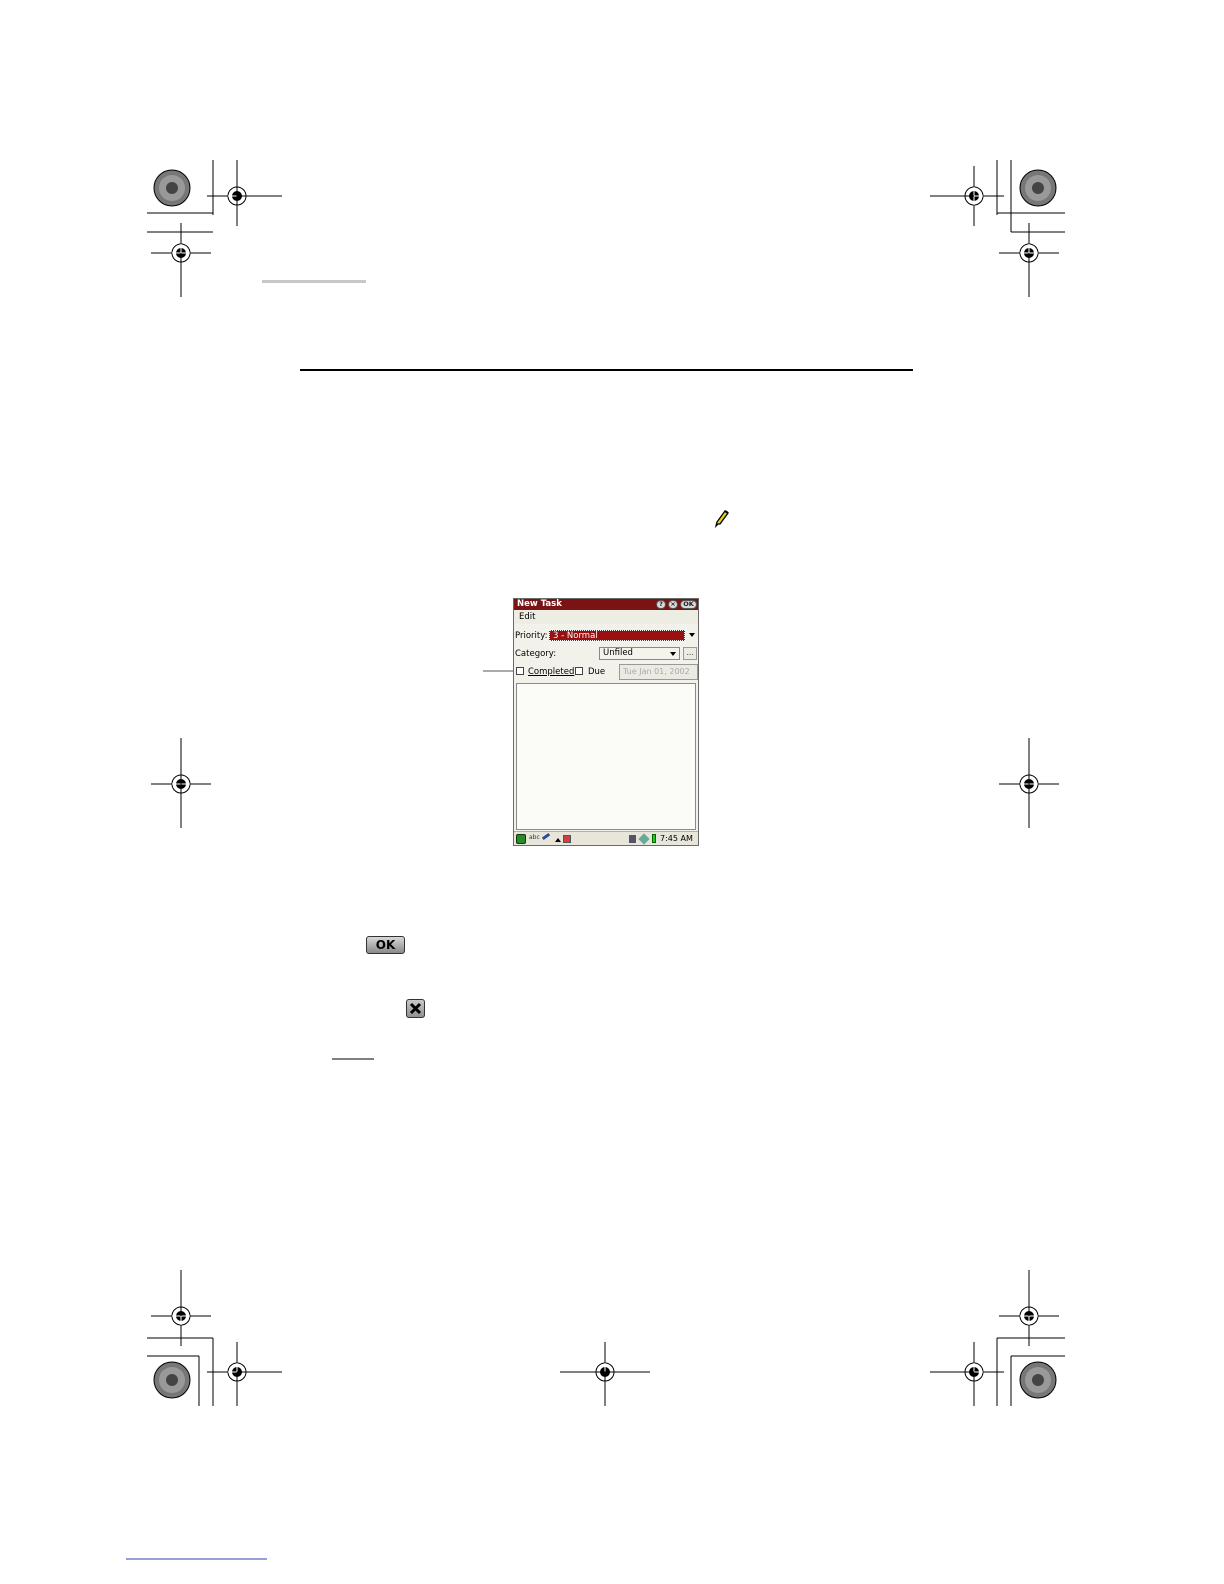 This screenshot has width=1224, height=1584. I want to click on help-icon: ?, so click(661, 604).